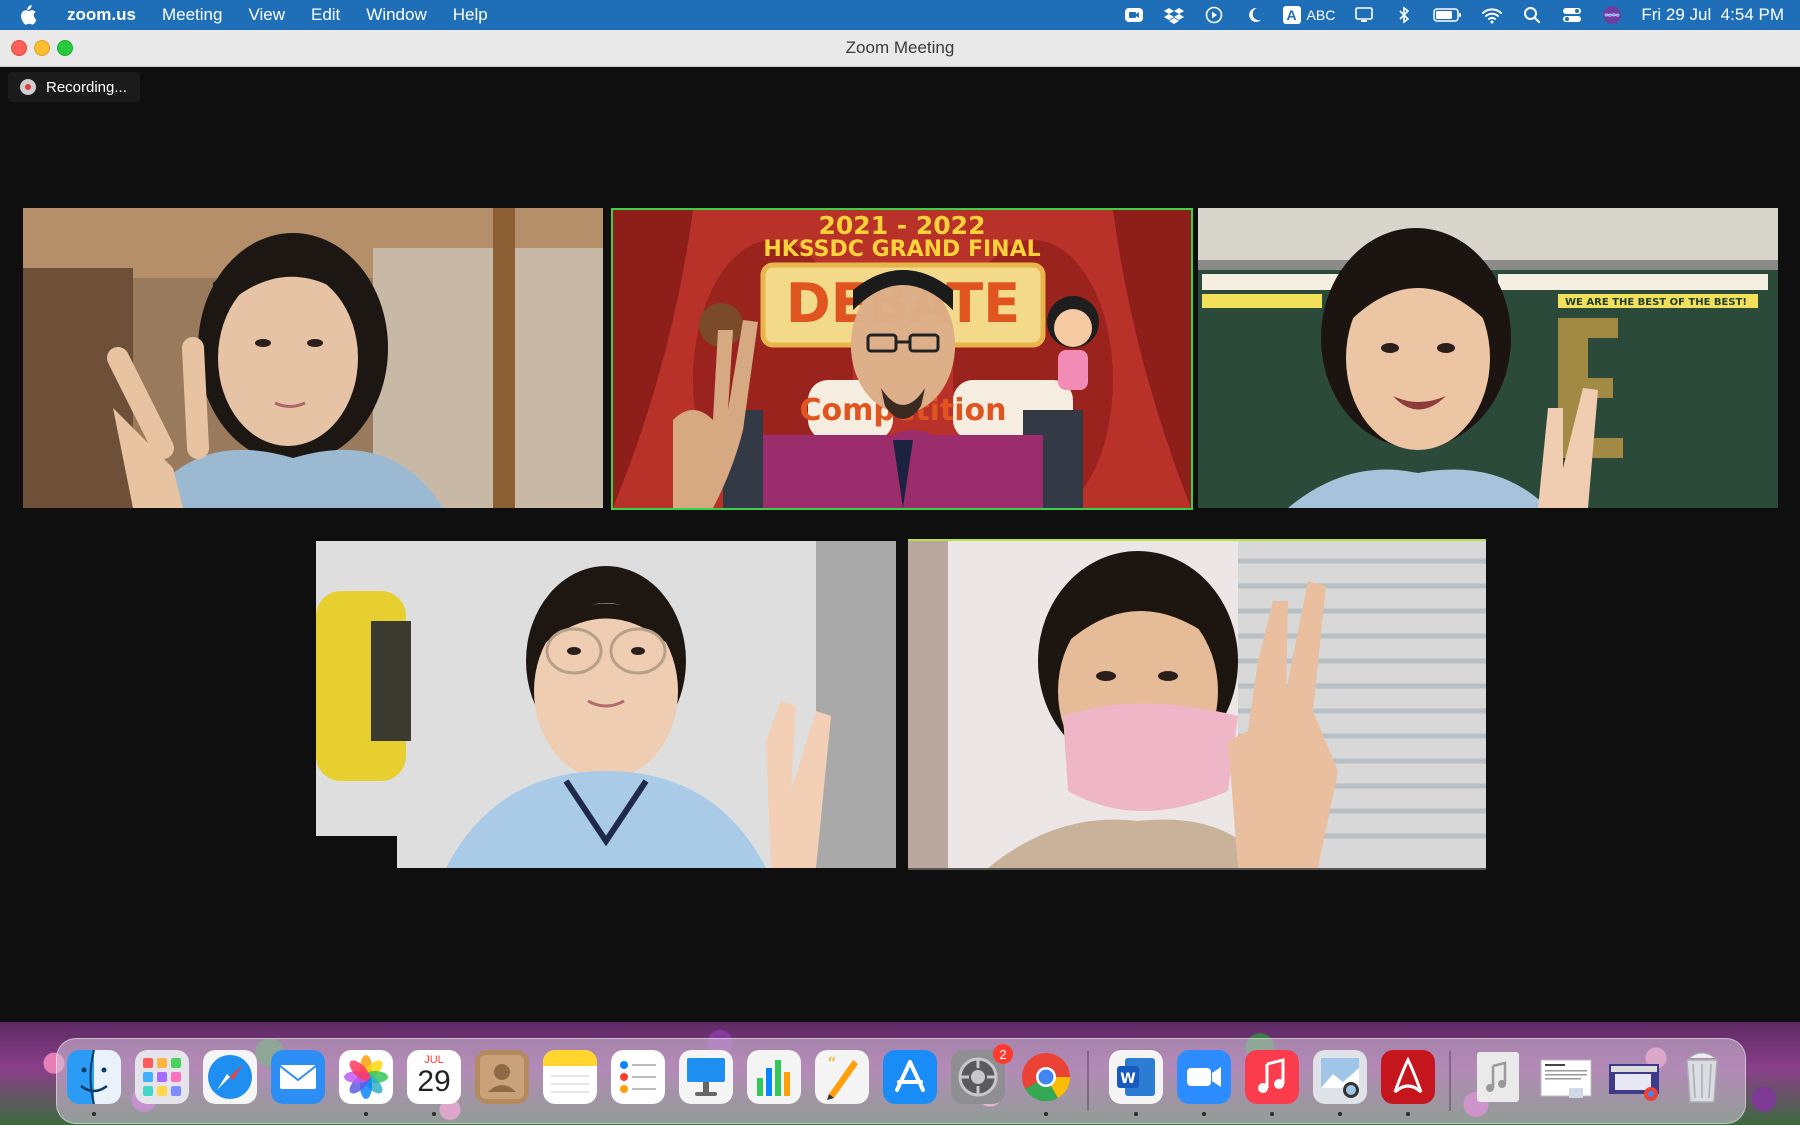  Describe the element at coordinates (1634, 1077) in the screenshot. I see `dock-screenshot-thumbnail-icon` at that location.